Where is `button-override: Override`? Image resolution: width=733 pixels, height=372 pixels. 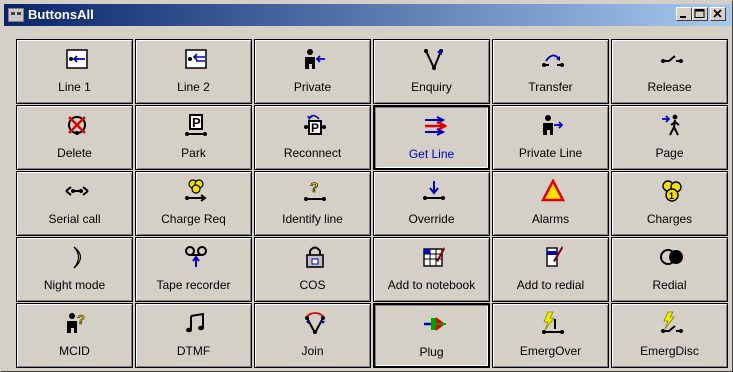 button-override: Override is located at coordinates (431, 203).